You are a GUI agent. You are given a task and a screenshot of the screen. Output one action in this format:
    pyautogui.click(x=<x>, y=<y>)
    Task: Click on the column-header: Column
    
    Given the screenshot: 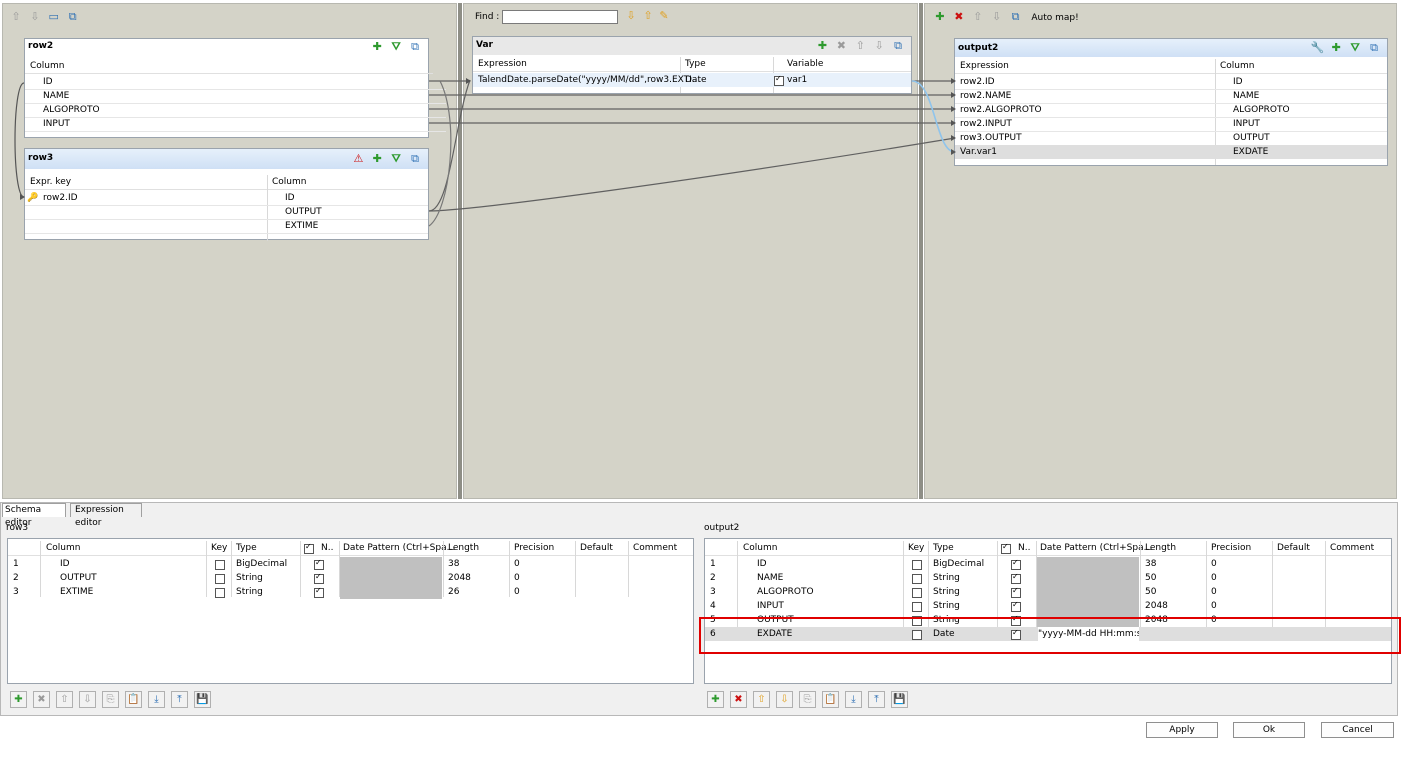 What is the action you would take?
    pyautogui.click(x=760, y=548)
    